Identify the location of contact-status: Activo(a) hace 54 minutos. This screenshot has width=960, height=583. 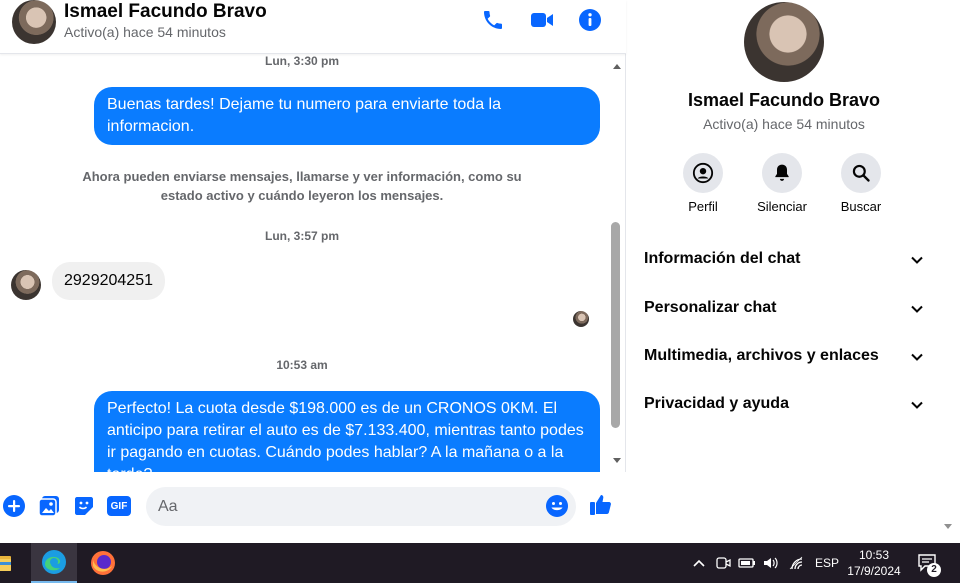
(145, 32).